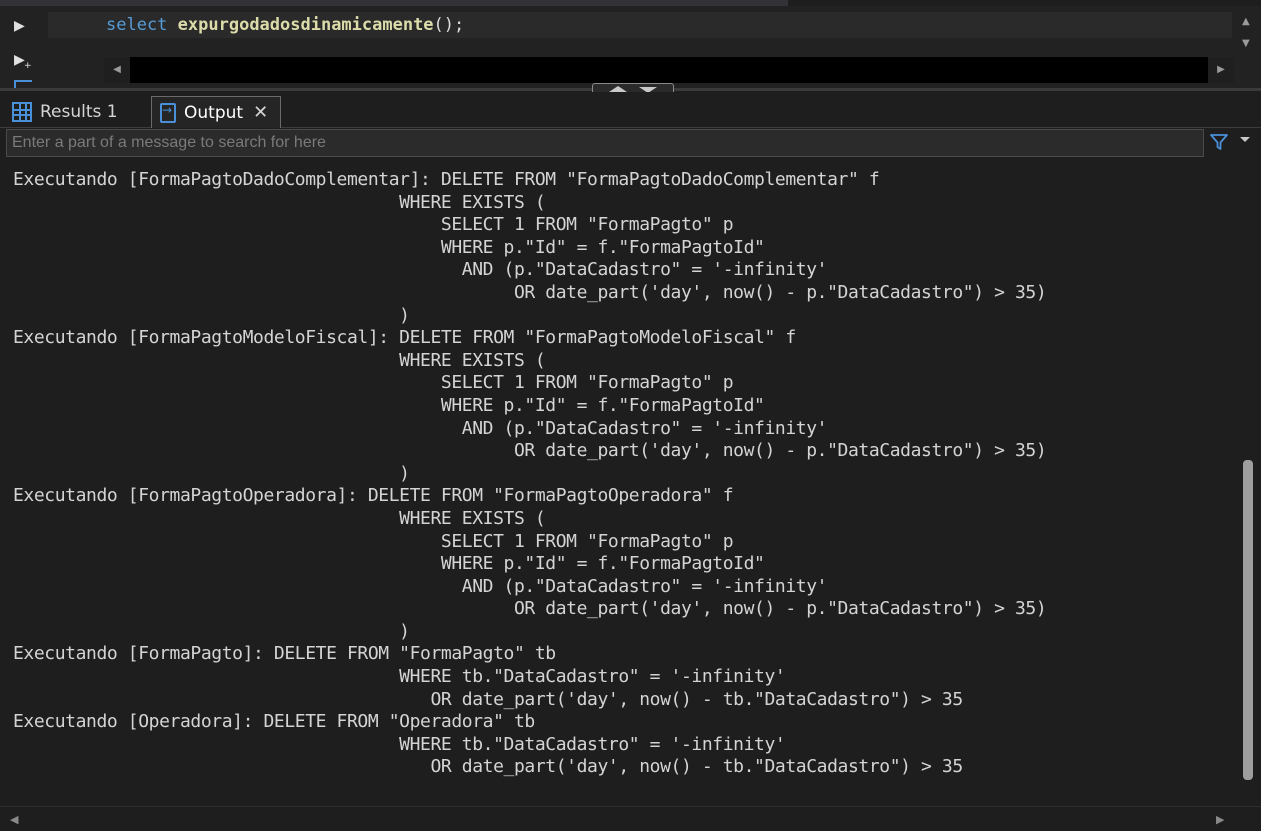 This screenshot has width=1261, height=831. I want to click on close-icon: ✕, so click(260, 112).